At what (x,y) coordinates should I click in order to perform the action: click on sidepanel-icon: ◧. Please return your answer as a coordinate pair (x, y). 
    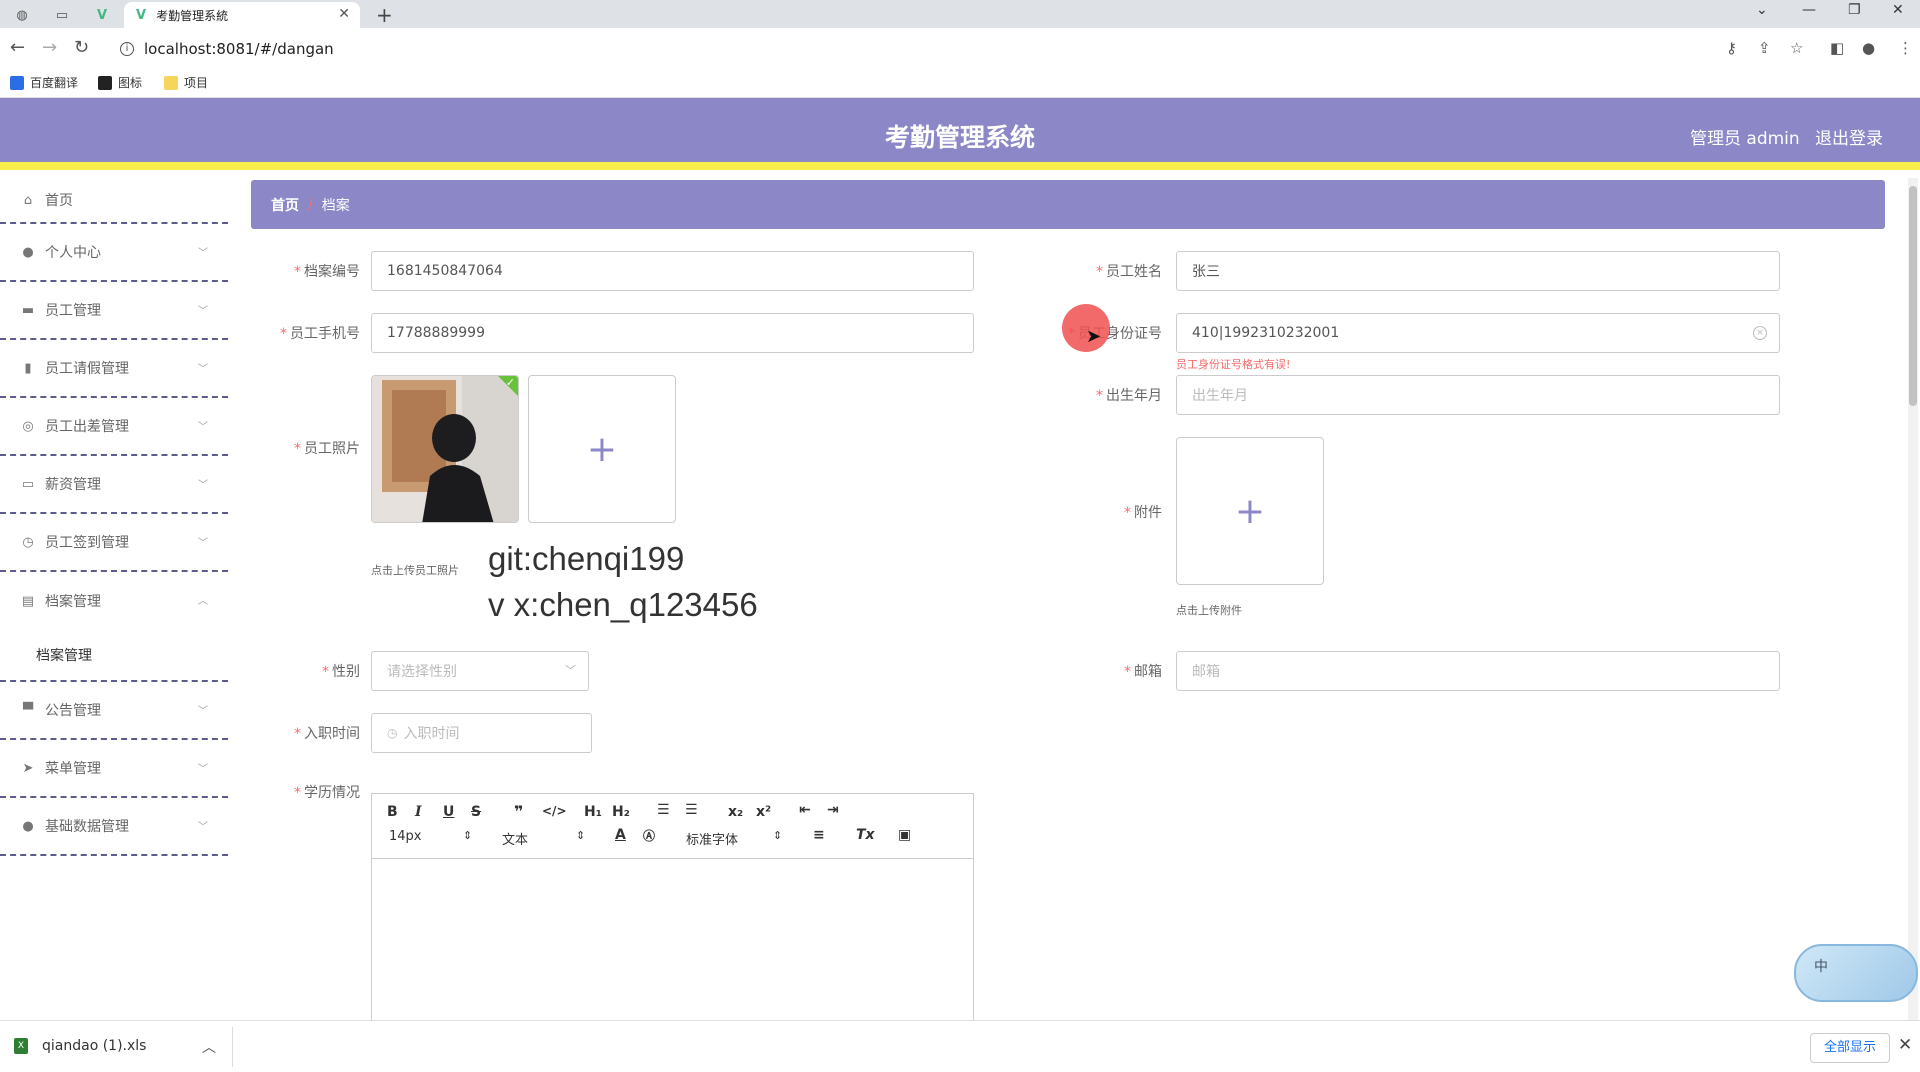
    Looking at the image, I should click on (1837, 48).